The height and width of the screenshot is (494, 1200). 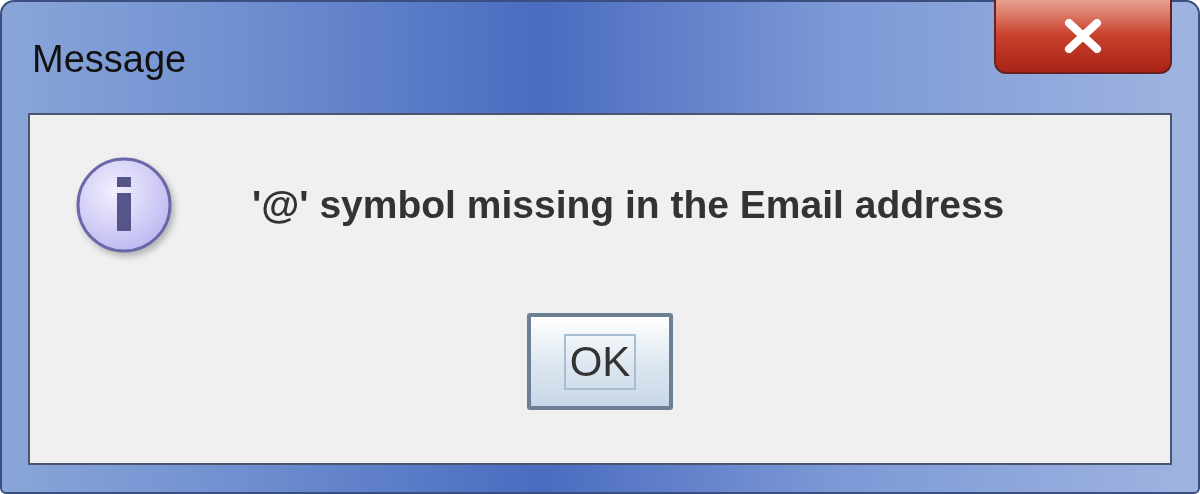 I want to click on close-icon, so click(x=1083, y=36).